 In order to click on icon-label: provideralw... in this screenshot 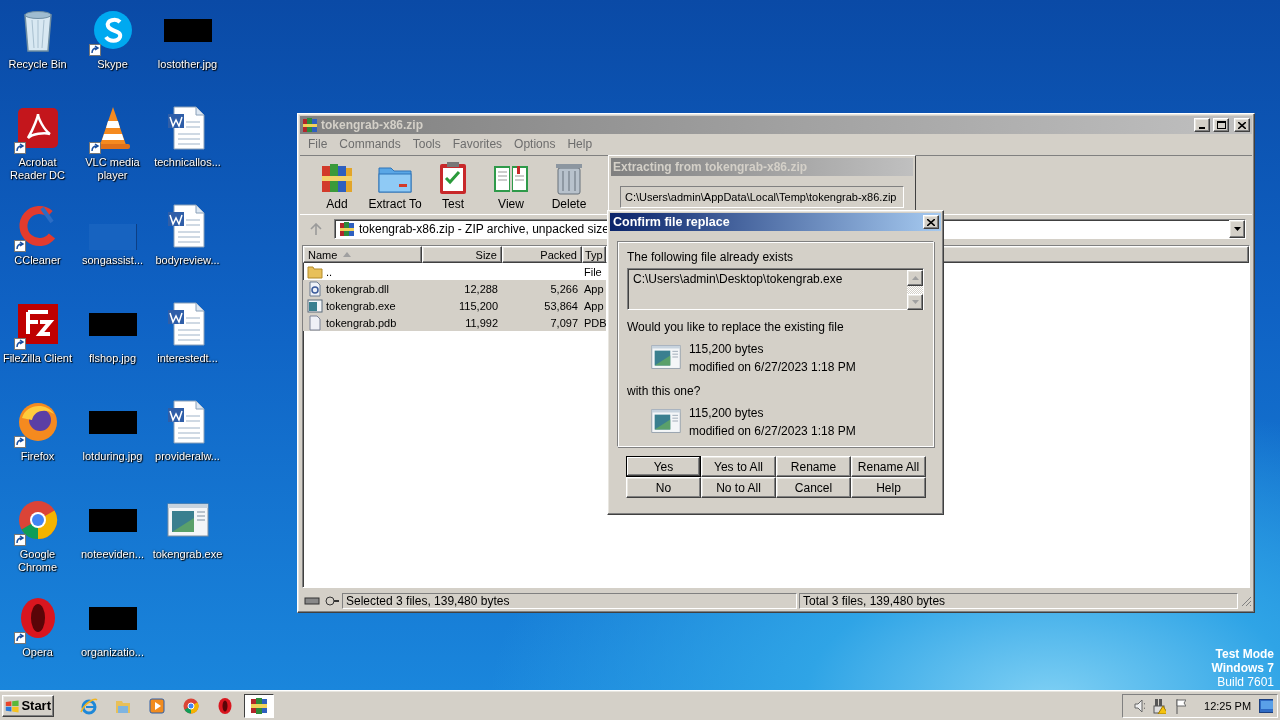, I will do `click(187, 456)`.